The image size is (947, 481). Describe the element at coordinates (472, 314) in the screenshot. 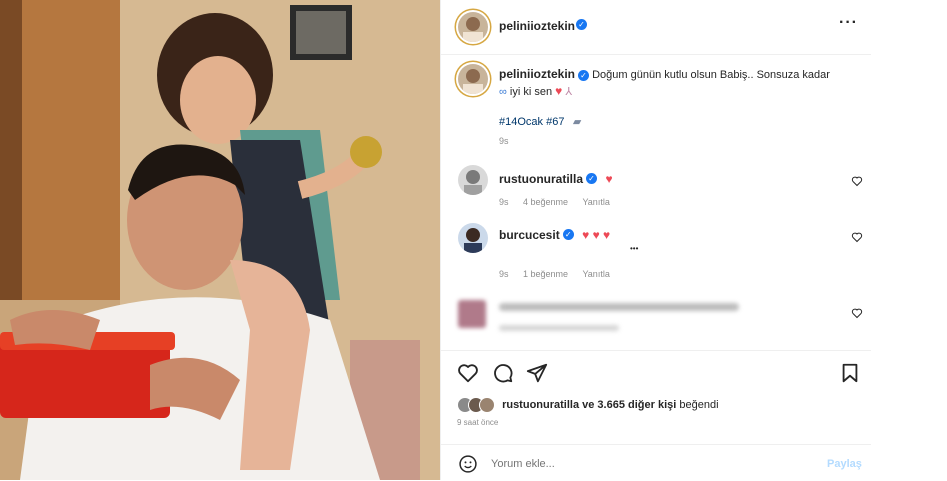

I see `comment-avatar-blurred` at that location.